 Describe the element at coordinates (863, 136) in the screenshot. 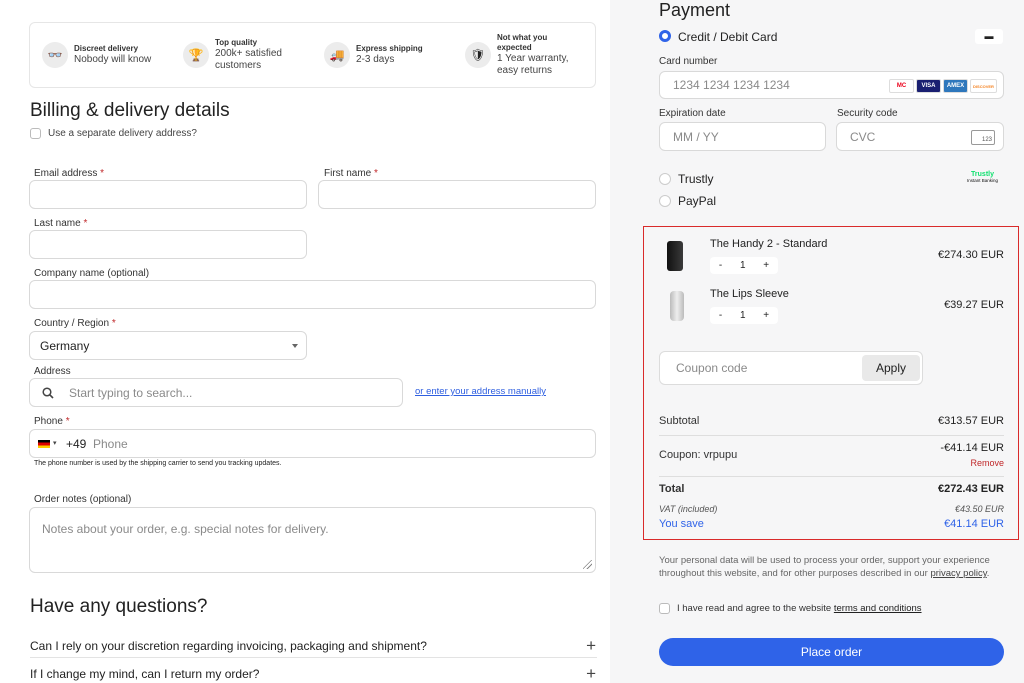

I see `cvc-placeholder: CVC` at that location.